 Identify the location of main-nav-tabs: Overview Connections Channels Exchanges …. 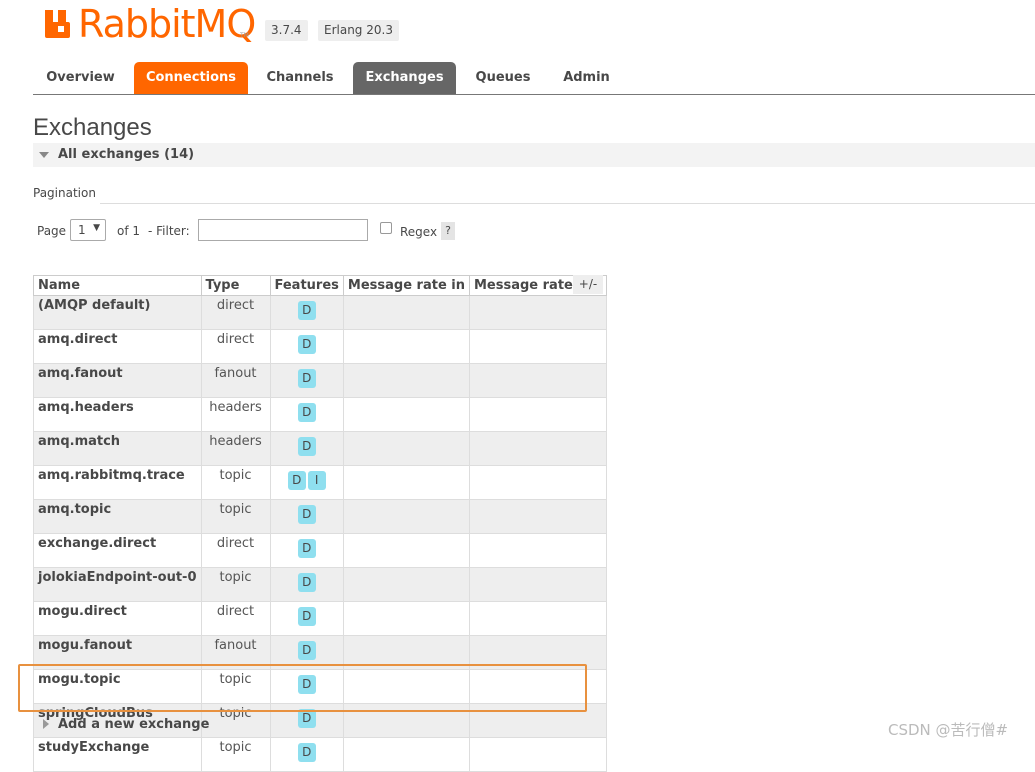
(534, 78).